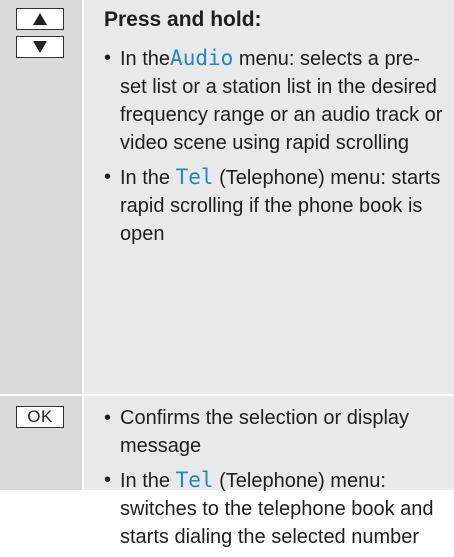  What do you see at coordinates (41, 443) in the screenshot?
I see `key-cell: OK` at bounding box center [41, 443].